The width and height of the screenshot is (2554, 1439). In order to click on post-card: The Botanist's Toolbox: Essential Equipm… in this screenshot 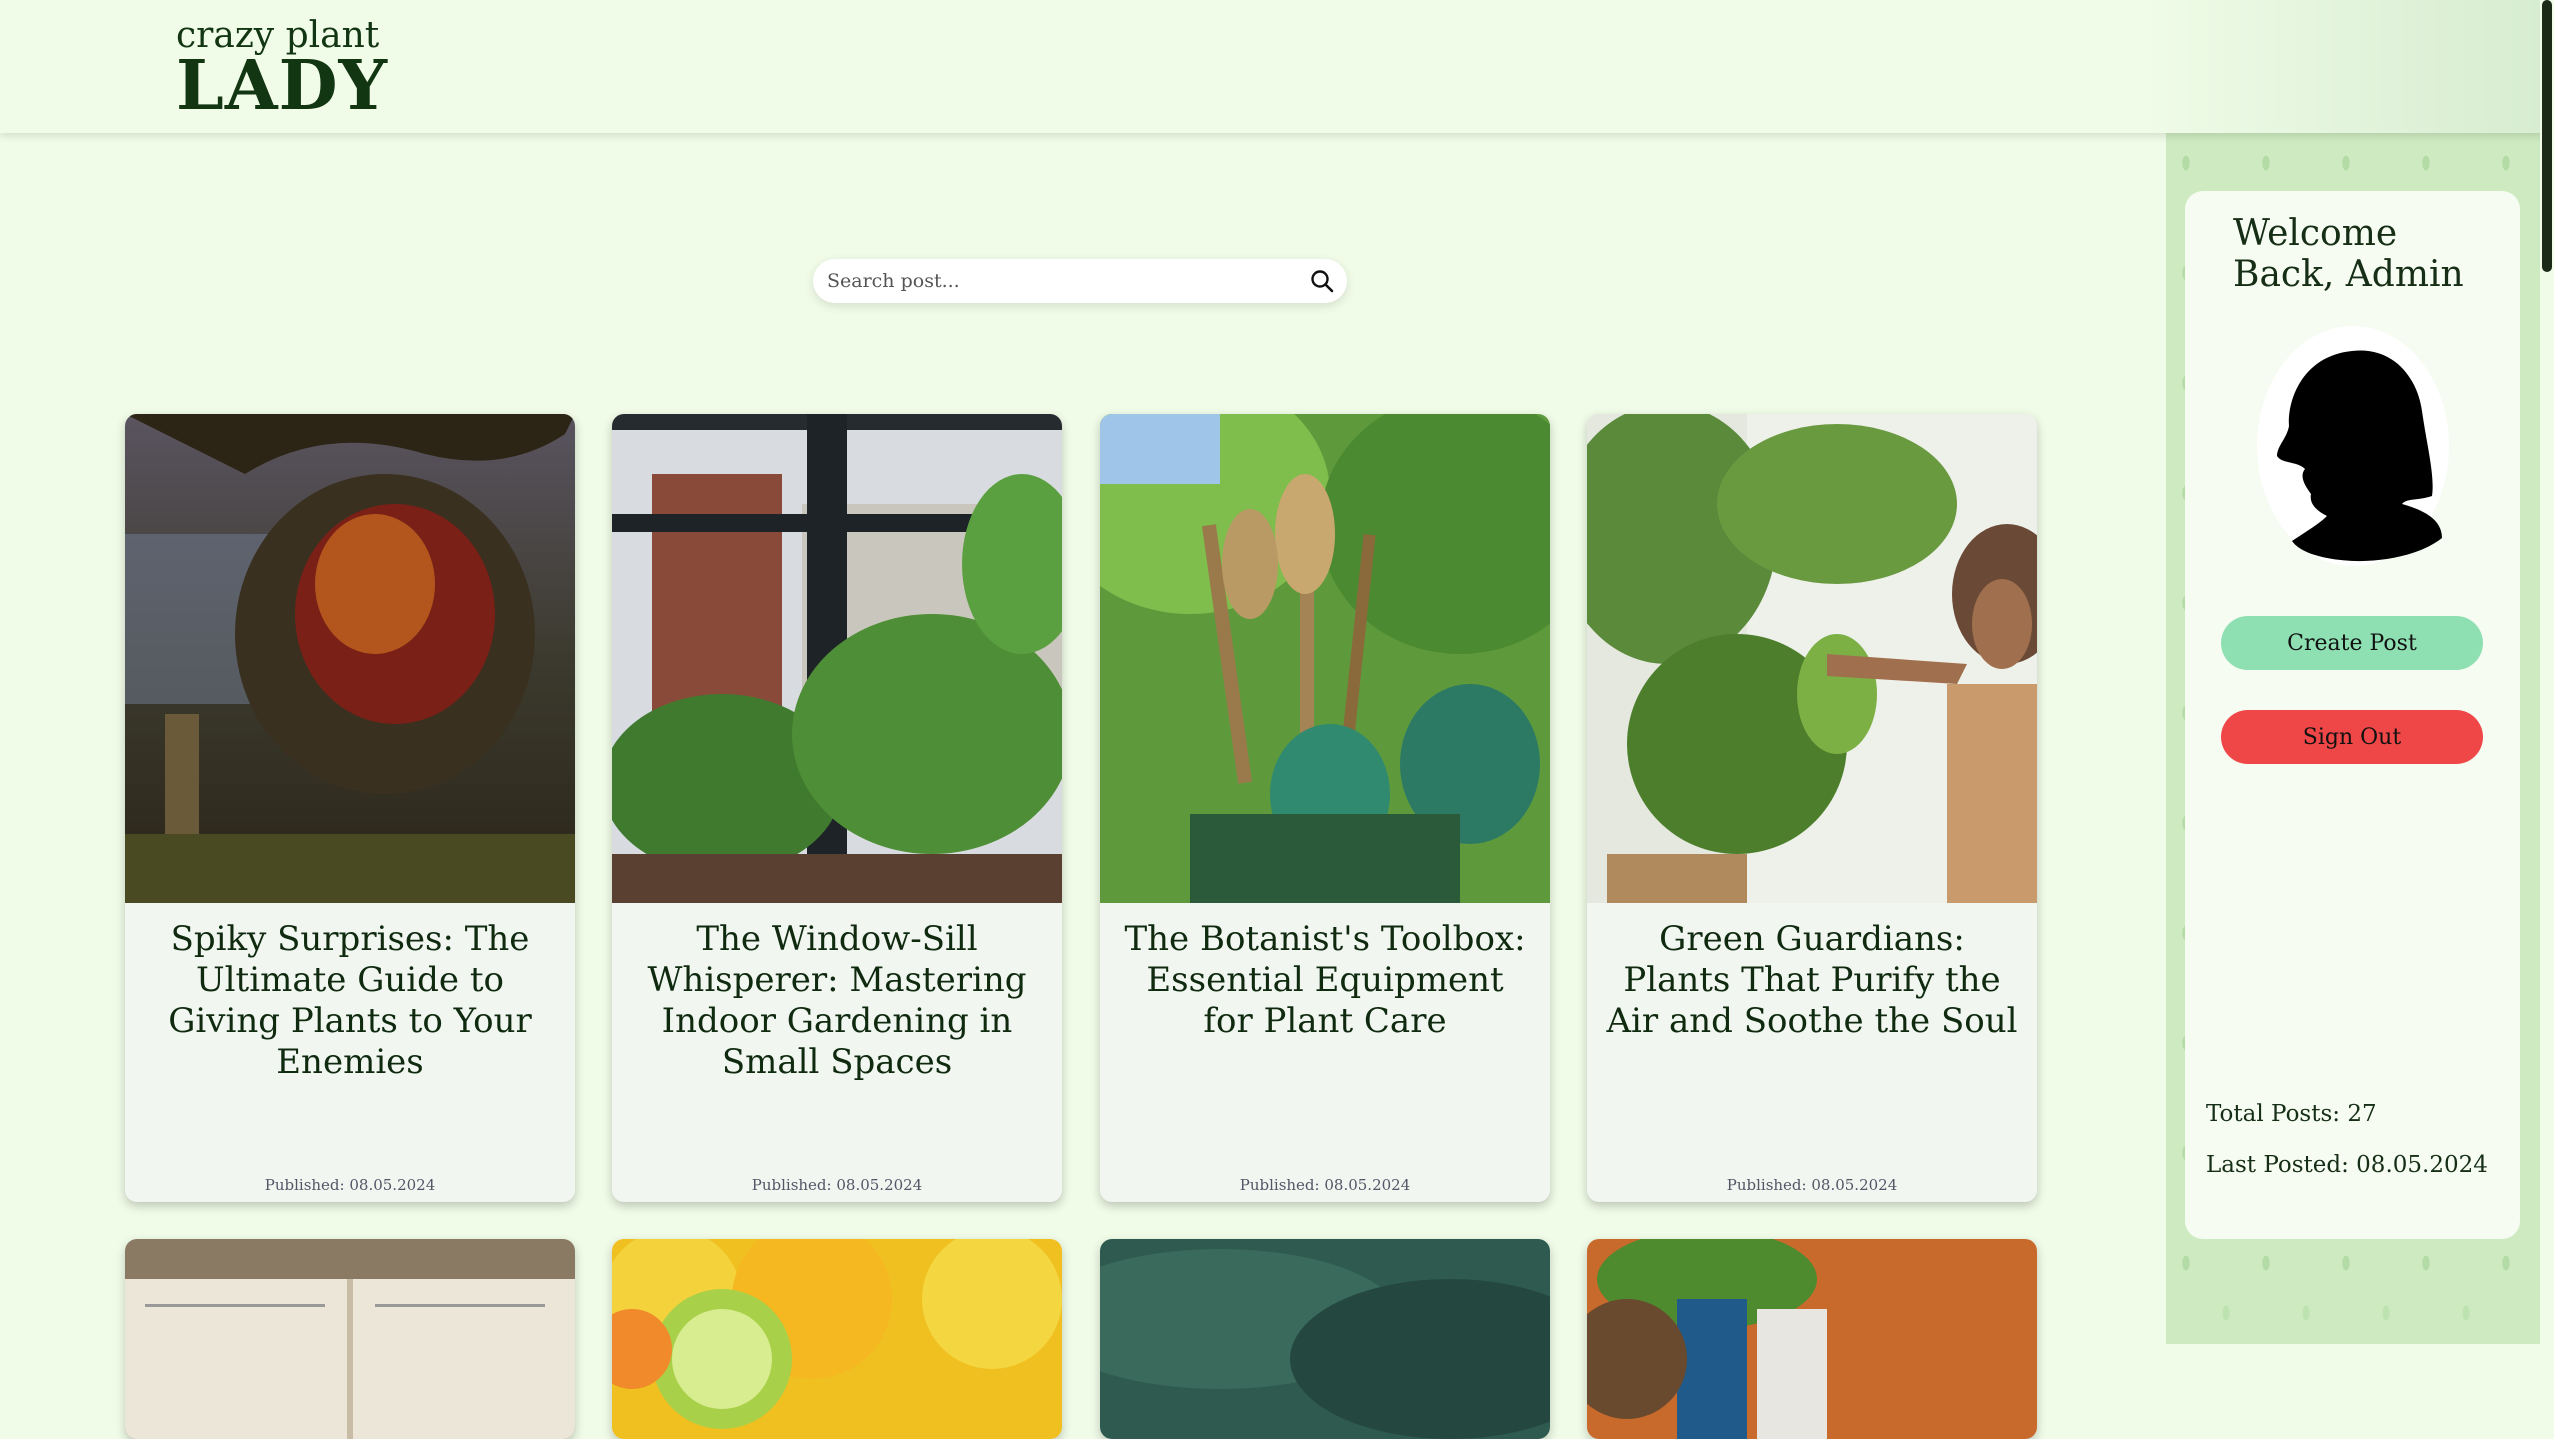, I will do `click(1325, 808)`.